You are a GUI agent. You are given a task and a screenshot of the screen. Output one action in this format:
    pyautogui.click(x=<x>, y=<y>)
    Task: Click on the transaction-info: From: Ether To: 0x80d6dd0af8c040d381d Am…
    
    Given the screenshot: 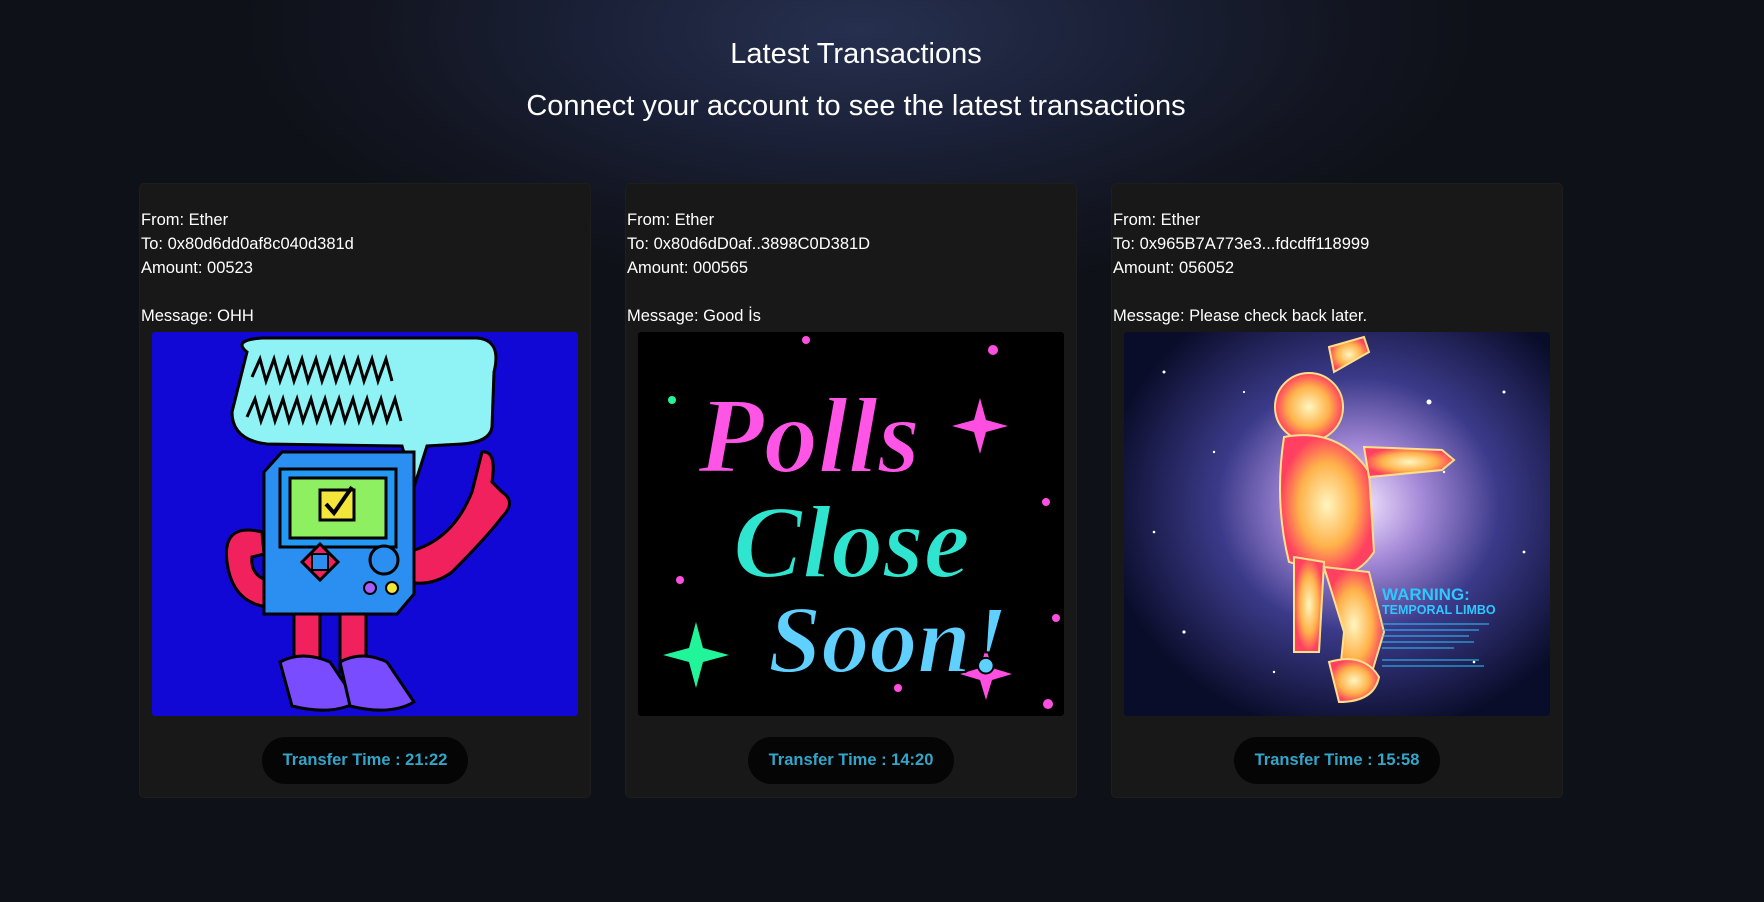 What is the action you would take?
    pyautogui.click(x=247, y=268)
    